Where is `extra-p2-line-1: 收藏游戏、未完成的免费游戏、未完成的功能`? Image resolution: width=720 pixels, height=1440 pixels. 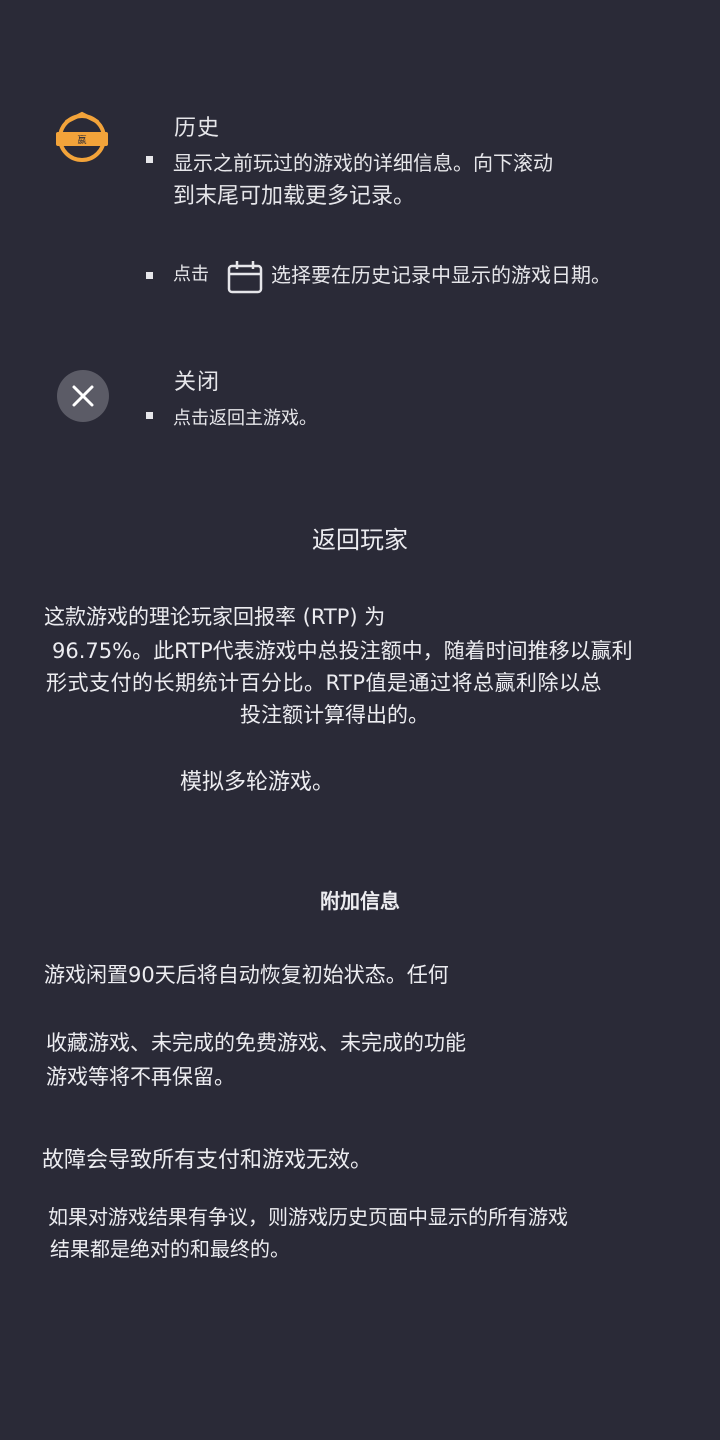 extra-p2-line-1: 收藏游戏、未完成的免费游戏、未完成的功能 is located at coordinates (256, 1043).